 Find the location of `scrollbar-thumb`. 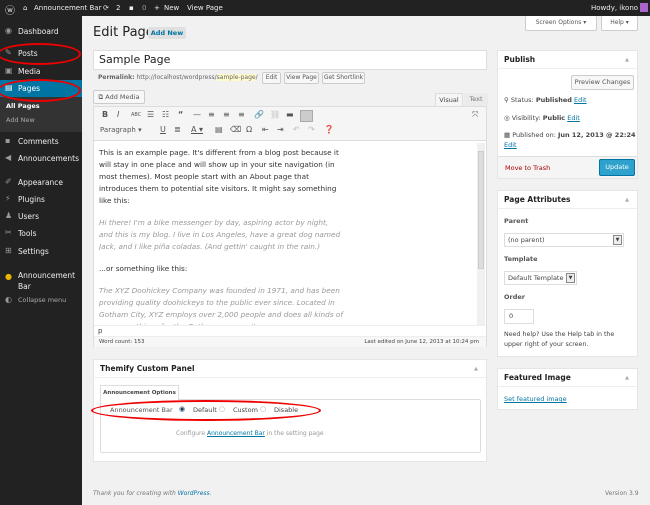

scrollbar-thumb is located at coordinates (481, 210).